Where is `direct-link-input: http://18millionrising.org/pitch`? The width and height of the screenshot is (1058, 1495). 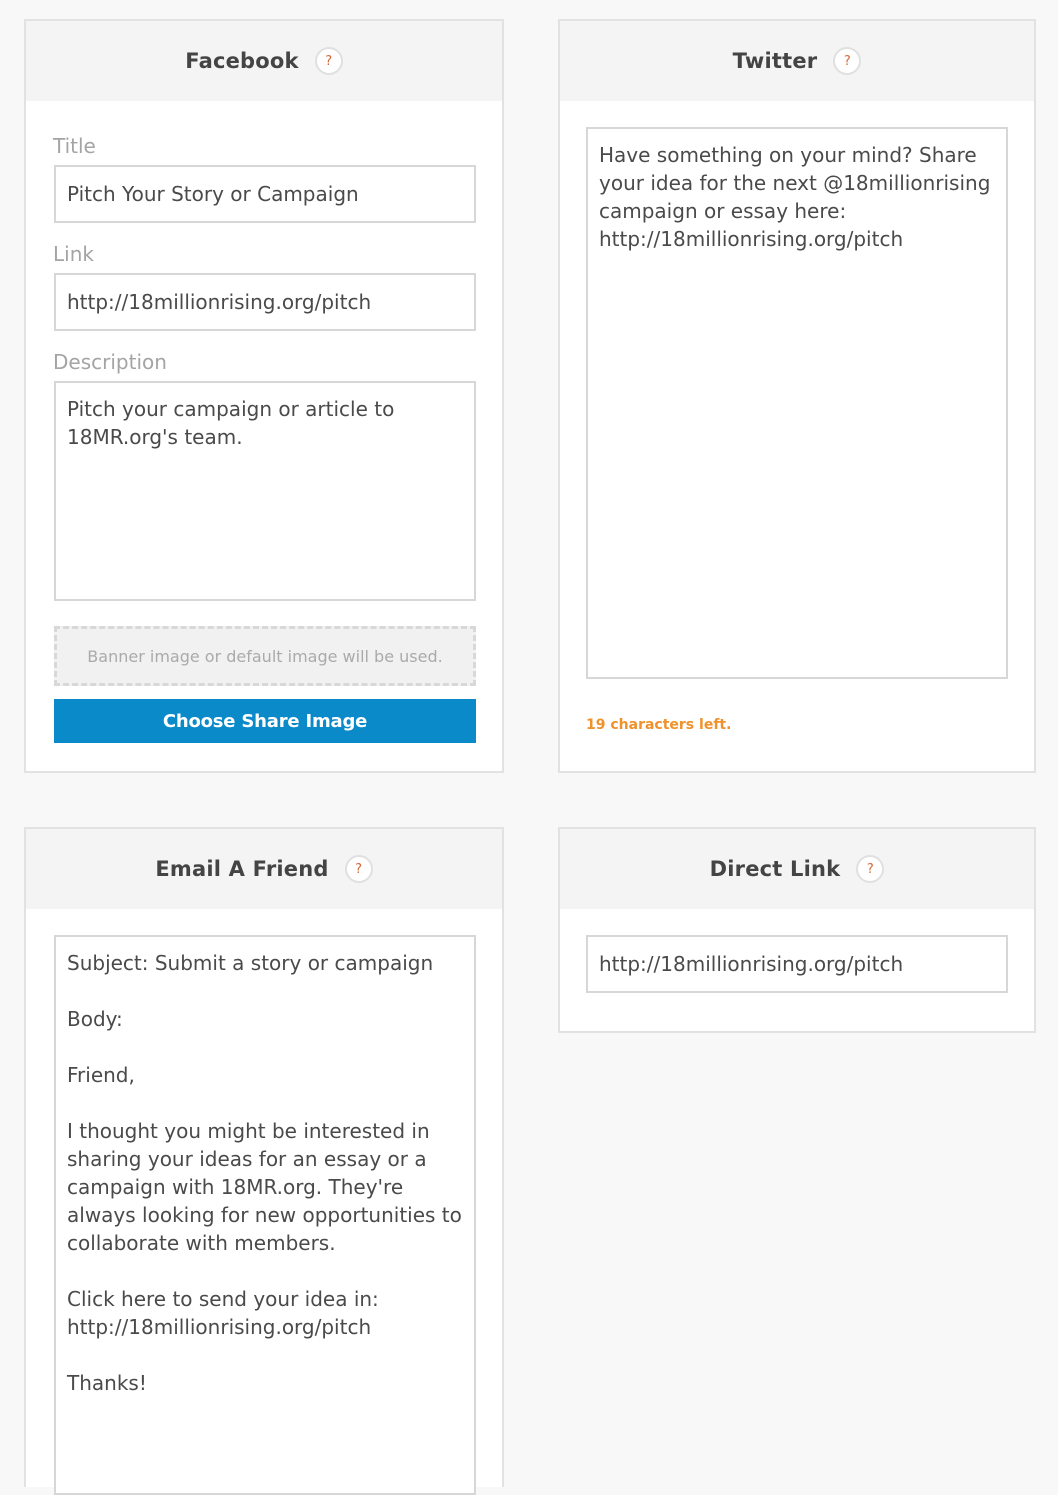 direct-link-input: http://18millionrising.org/pitch is located at coordinates (797, 964).